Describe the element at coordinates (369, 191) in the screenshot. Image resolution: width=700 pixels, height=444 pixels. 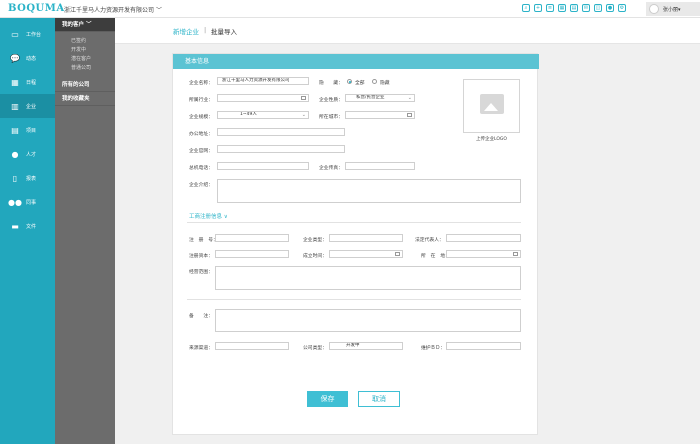
I see `intro-textarea` at that location.